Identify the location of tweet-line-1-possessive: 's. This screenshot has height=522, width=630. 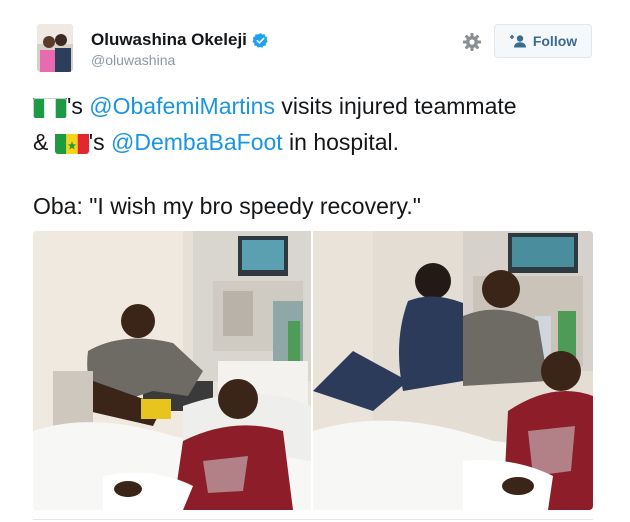
(78, 106).